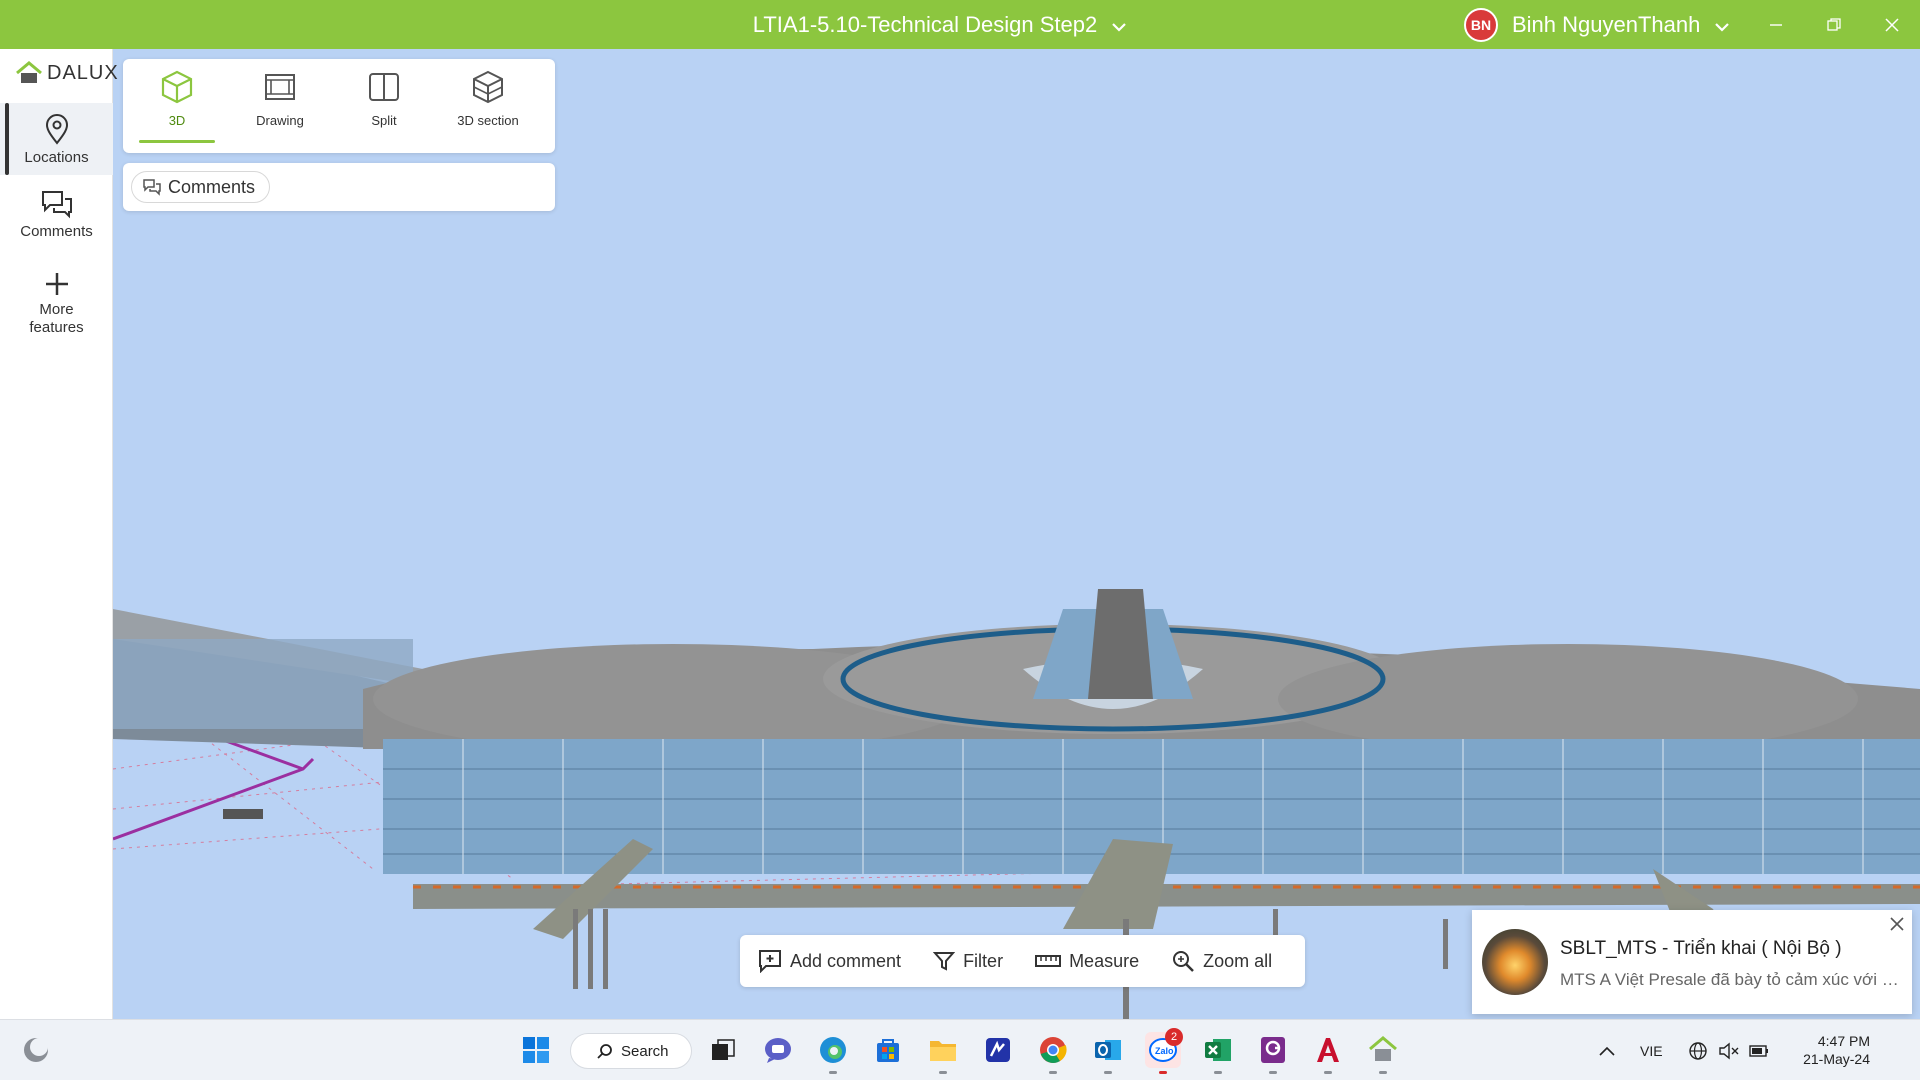 This screenshot has height=1080, width=1920. Describe the element at coordinates (536, 1050) in the screenshot. I see `start-button` at that location.